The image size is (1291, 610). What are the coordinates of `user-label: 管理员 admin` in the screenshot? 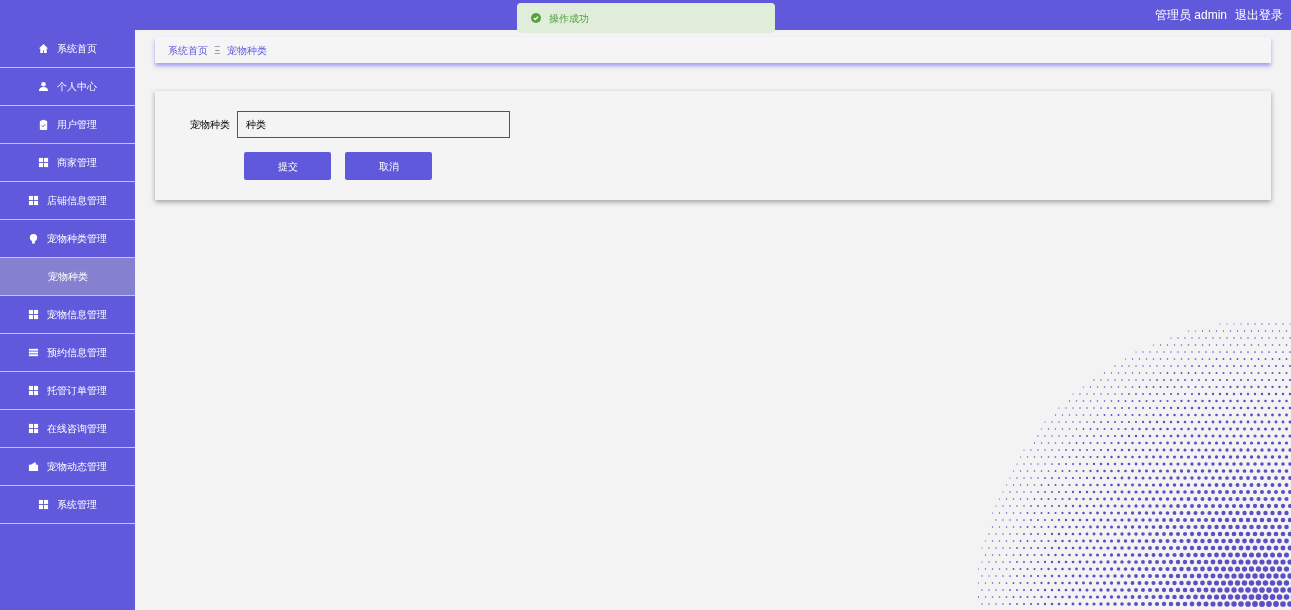 It's located at (1190, 15).